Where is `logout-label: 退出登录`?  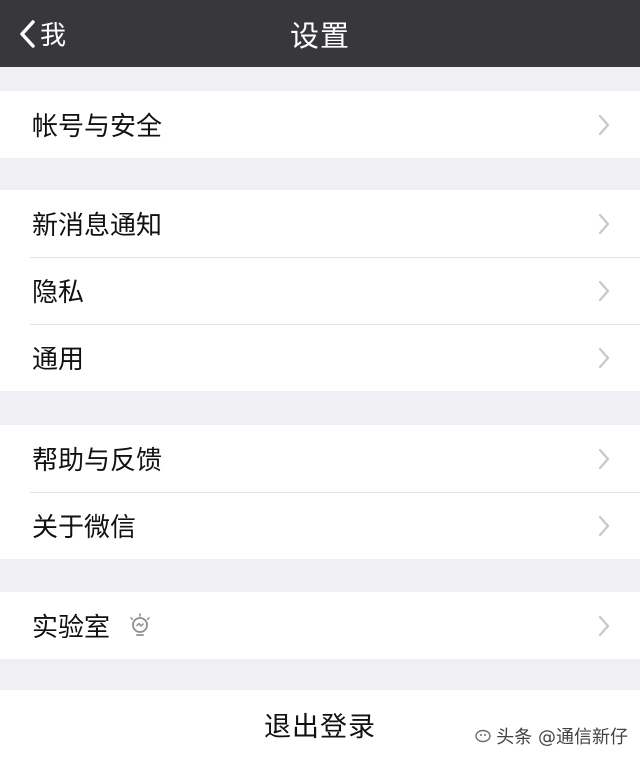
logout-label: 退出登录 is located at coordinates (320, 727).